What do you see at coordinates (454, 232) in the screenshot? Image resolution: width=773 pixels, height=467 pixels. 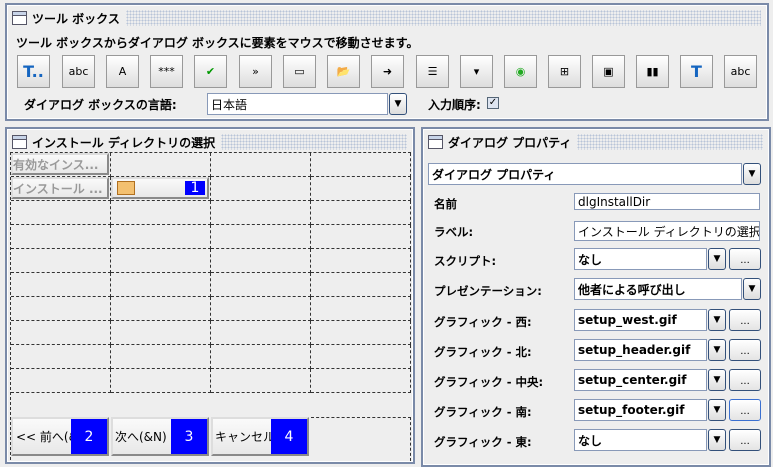 I see `property-label: ラベル:` at bounding box center [454, 232].